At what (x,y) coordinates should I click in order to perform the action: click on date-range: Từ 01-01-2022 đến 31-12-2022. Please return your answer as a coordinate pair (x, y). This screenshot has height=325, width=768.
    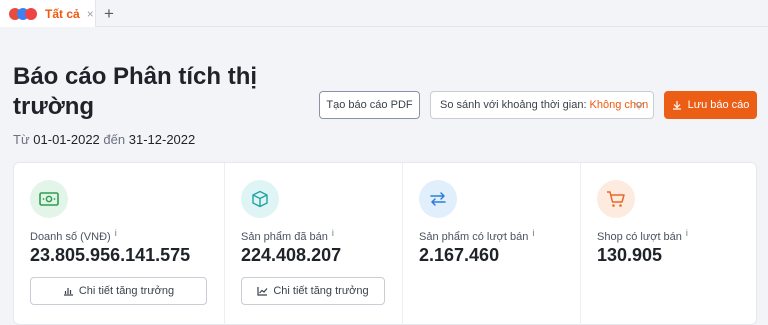
    Looking at the image, I should click on (104, 139).